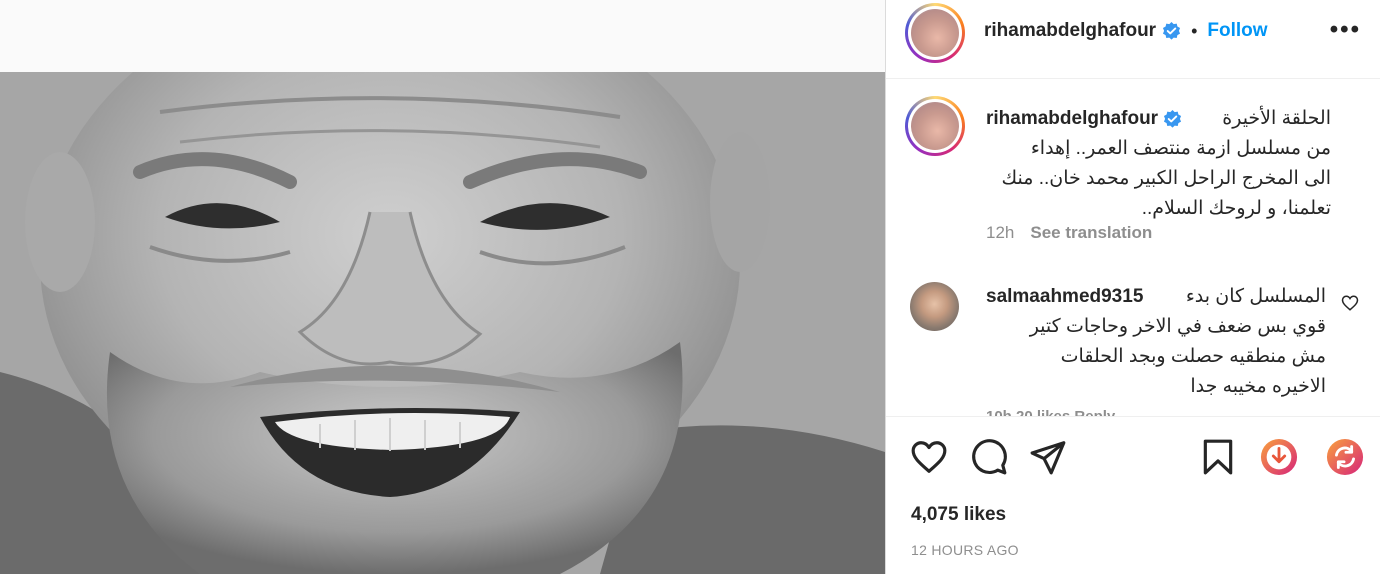 The image size is (1380, 574). I want to click on caption-line-3: الى المخرج الراحل الكبير محمد خان.. منك, so click(1166, 178).